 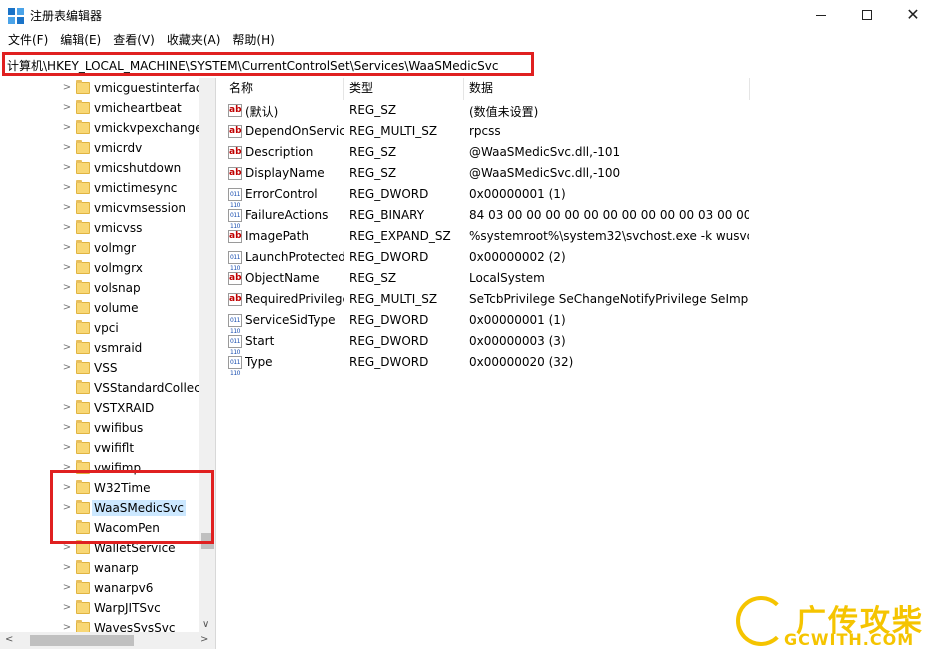 What do you see at coordinates (294, 299) in the screenshot?
I see `value-name: RequiredPrivileges` at bounding box center [294, 299].